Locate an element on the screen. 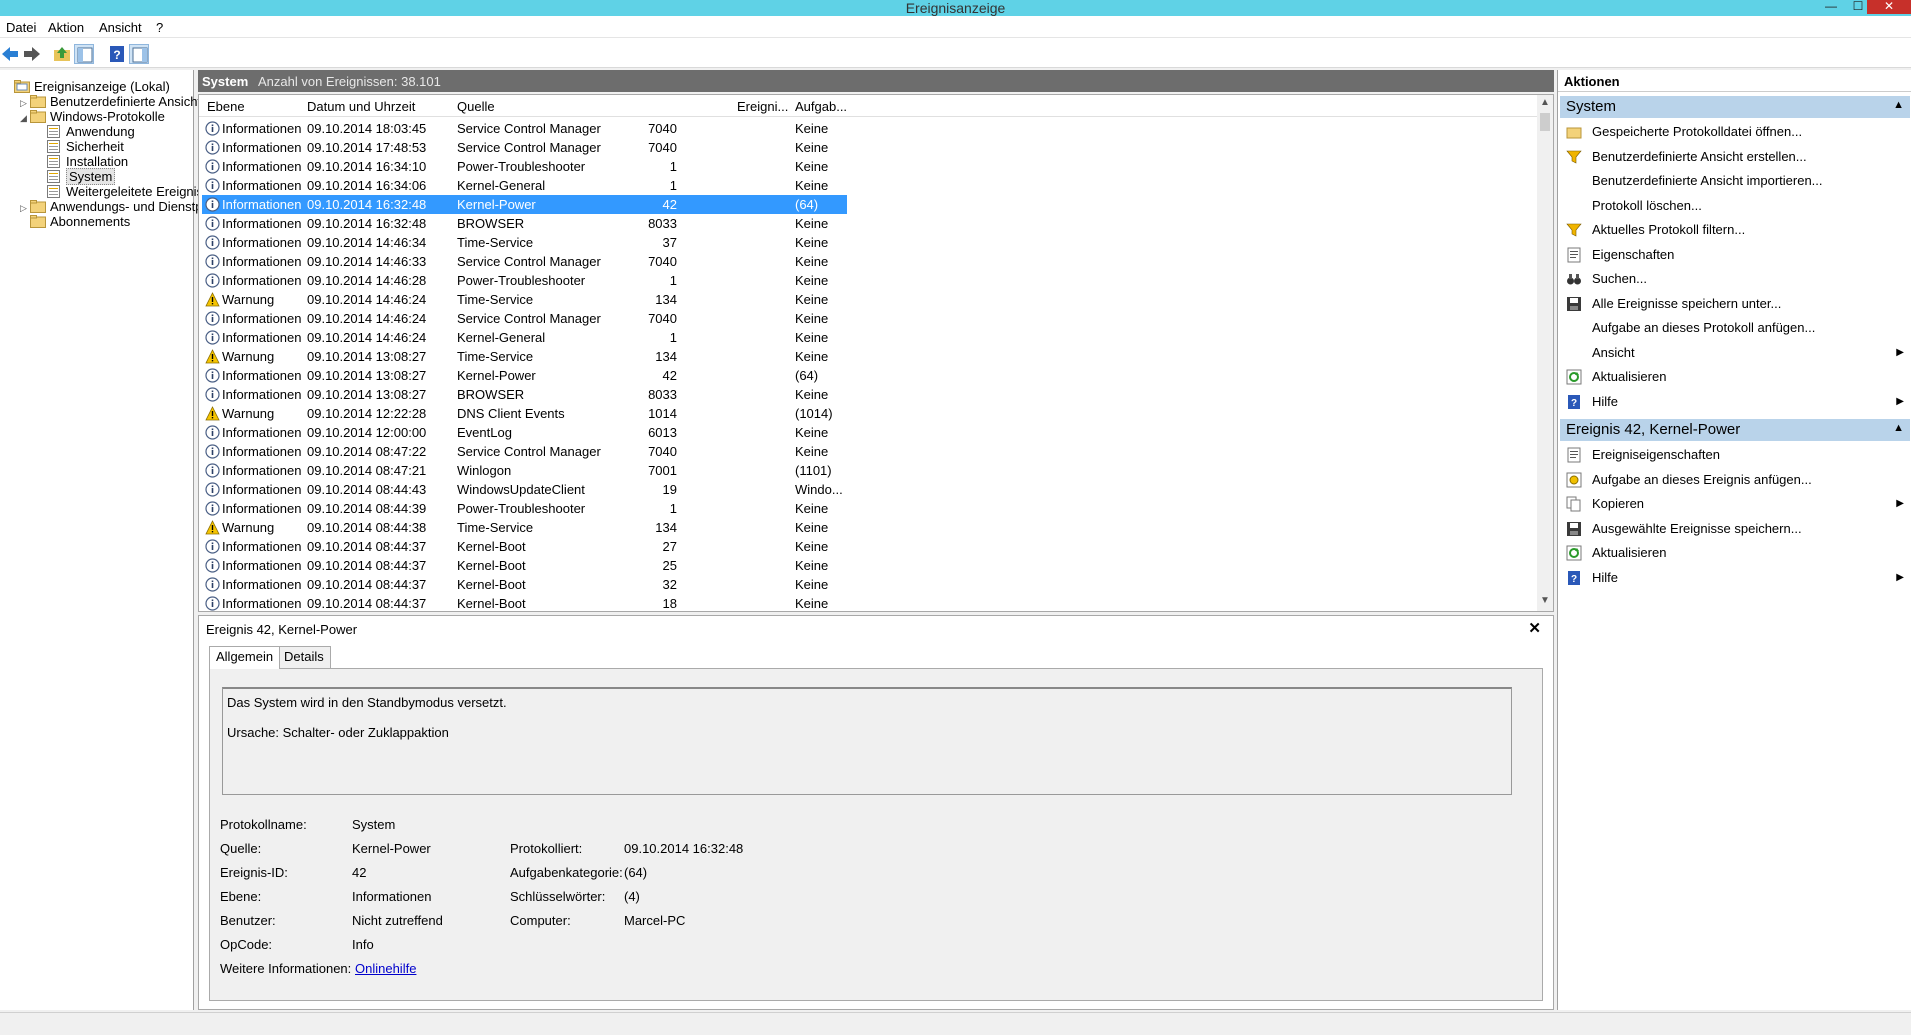  action-ansicht: Ansicht ▶ is located at coordinates (1735, 352).